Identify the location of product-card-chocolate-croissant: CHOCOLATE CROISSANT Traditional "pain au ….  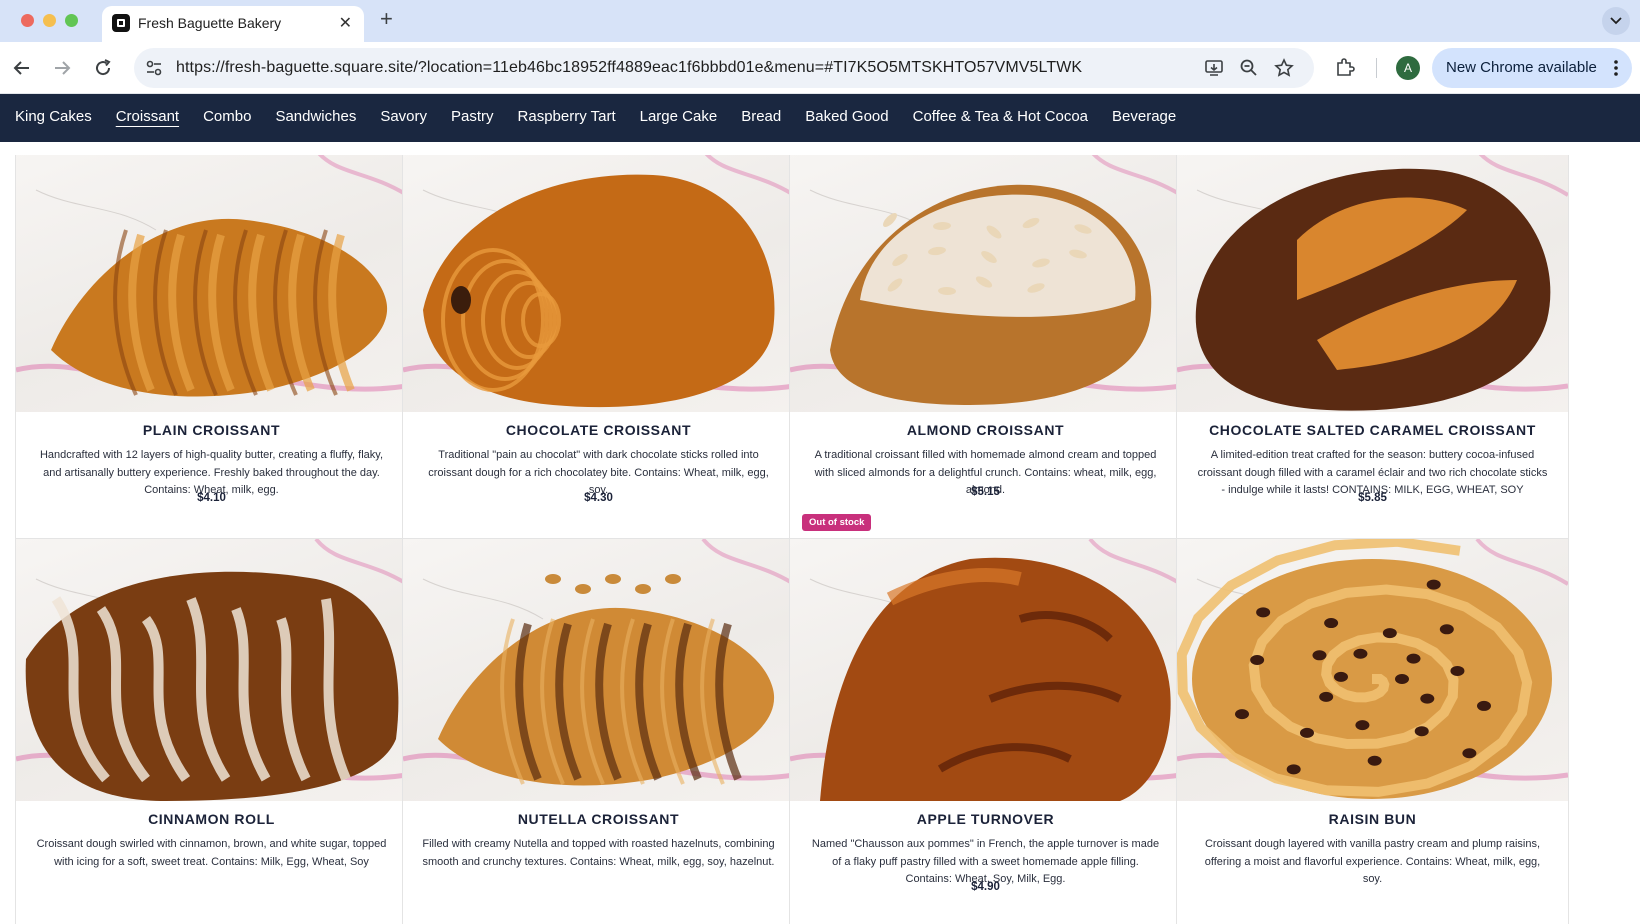
(598, 350).